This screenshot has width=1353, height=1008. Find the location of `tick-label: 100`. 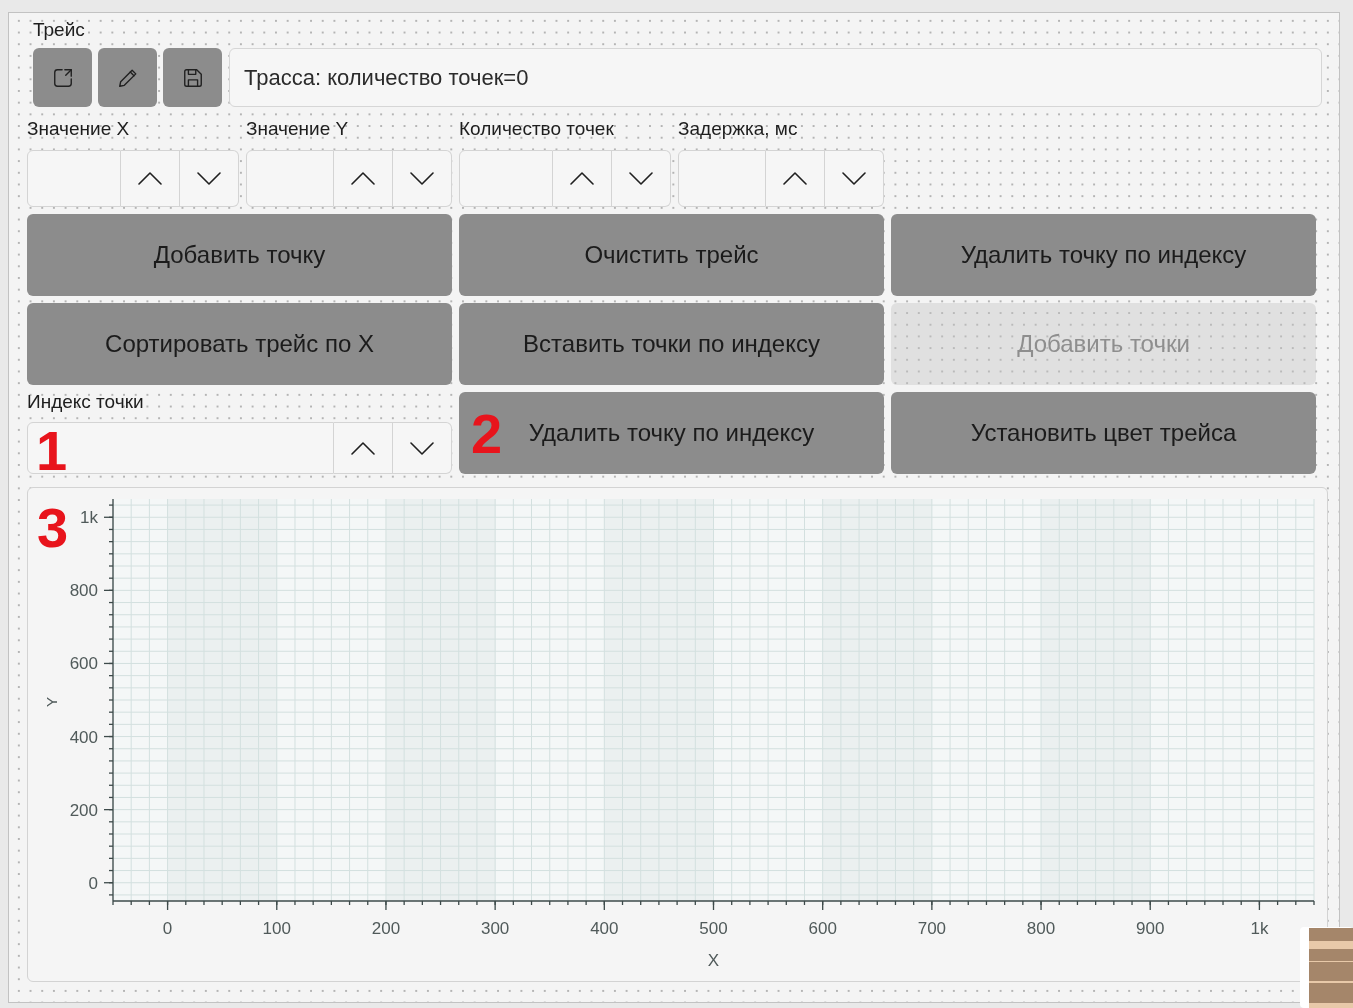

tick-label: 100 is located at coordinates (276, 928).